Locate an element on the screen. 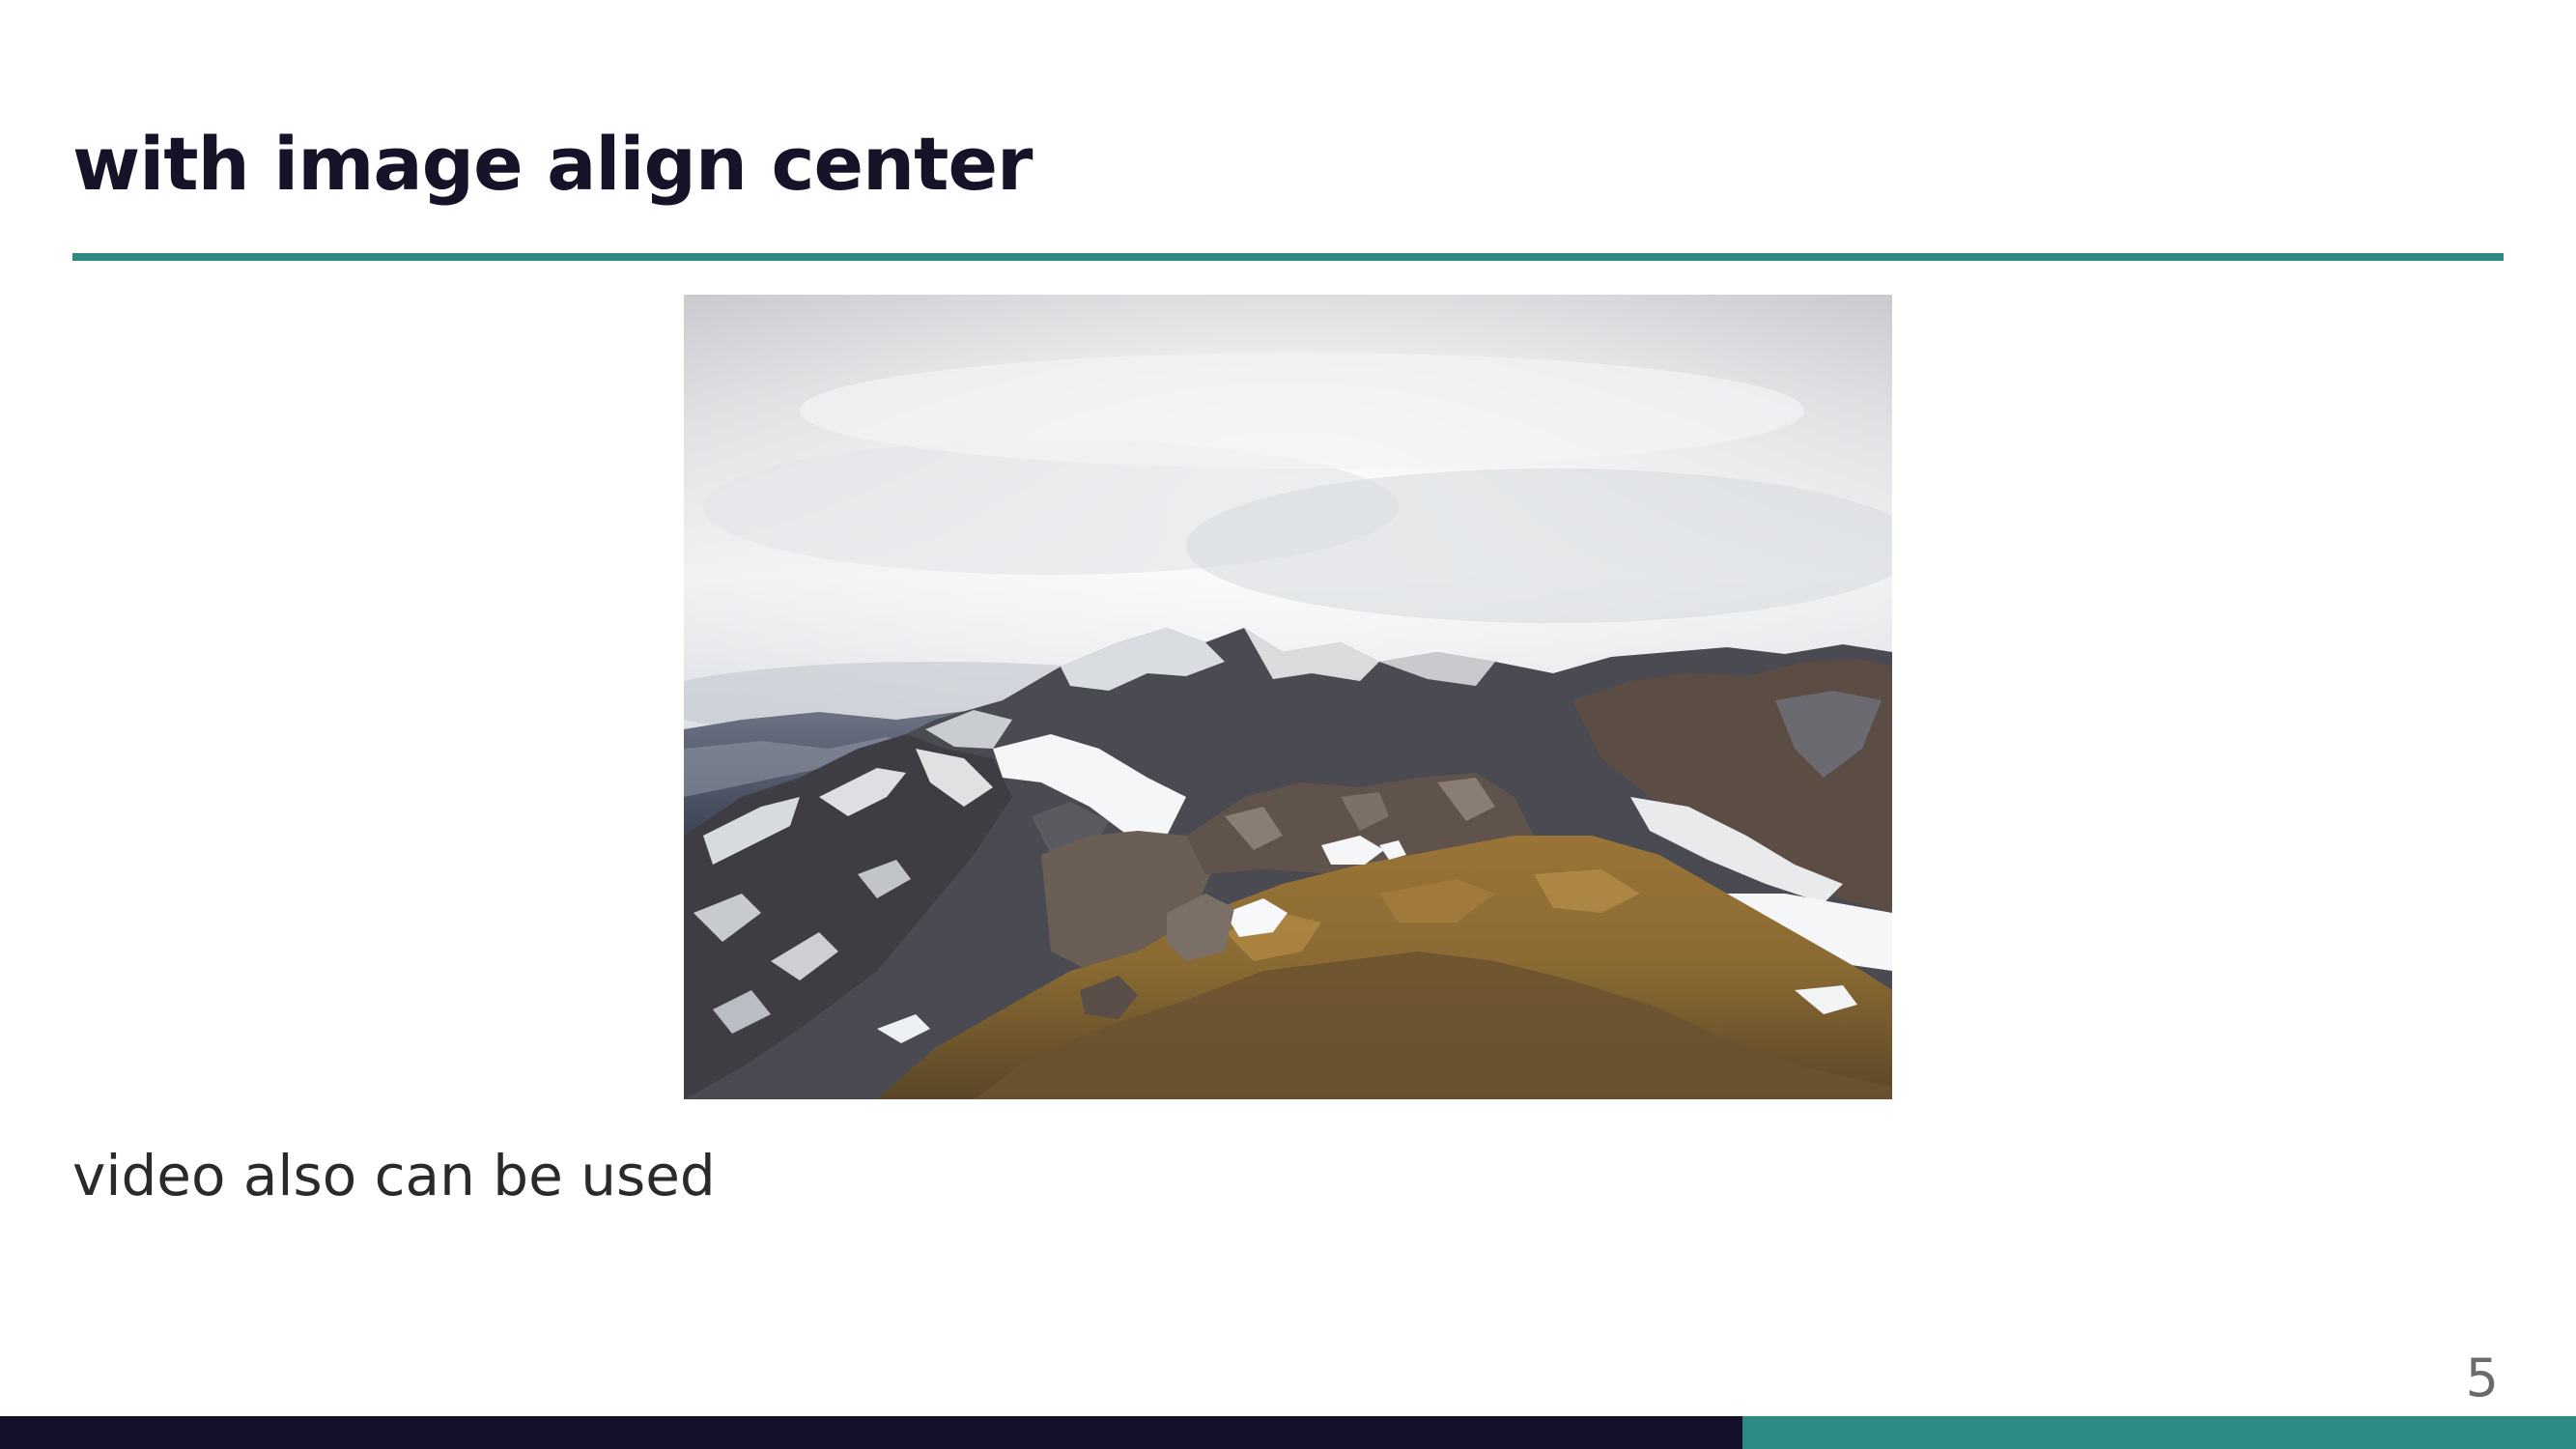 This screenshot has width=2576, height=1449. footer-bar-dark-segment is located at coordinates (871, 1432).